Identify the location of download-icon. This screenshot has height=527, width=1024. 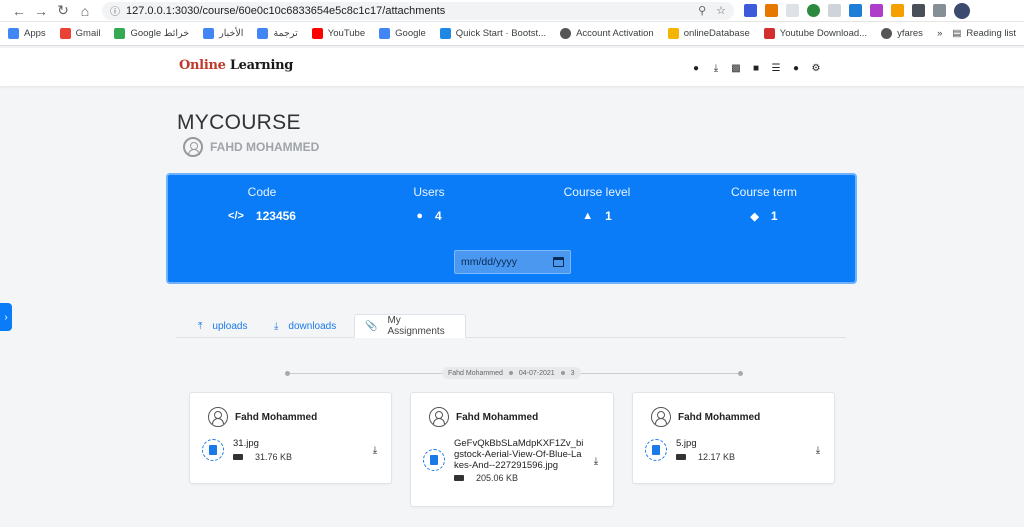
(769, 33).